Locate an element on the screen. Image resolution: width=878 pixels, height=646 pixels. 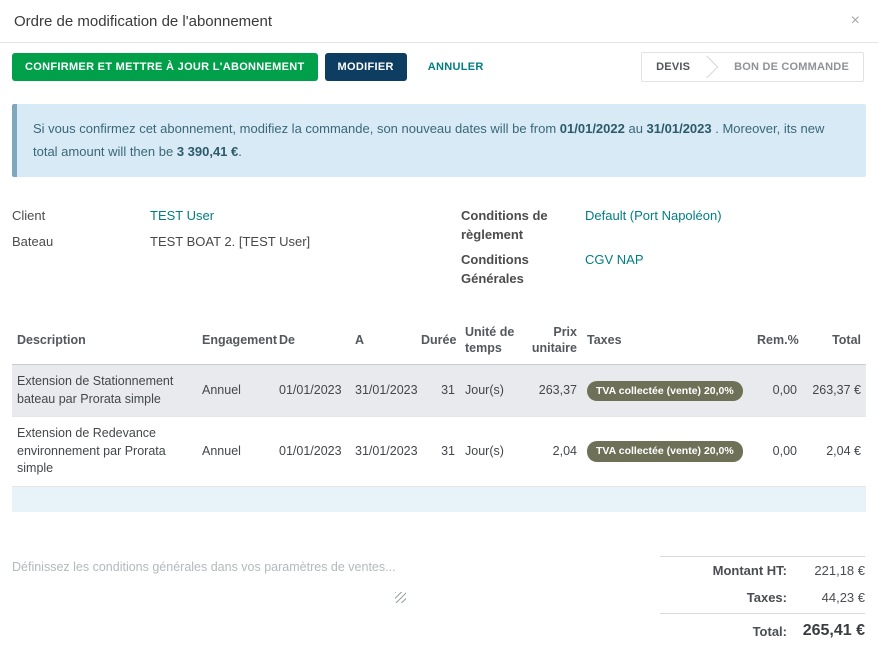
total-label: Total: is located at coordinates (769, 631).